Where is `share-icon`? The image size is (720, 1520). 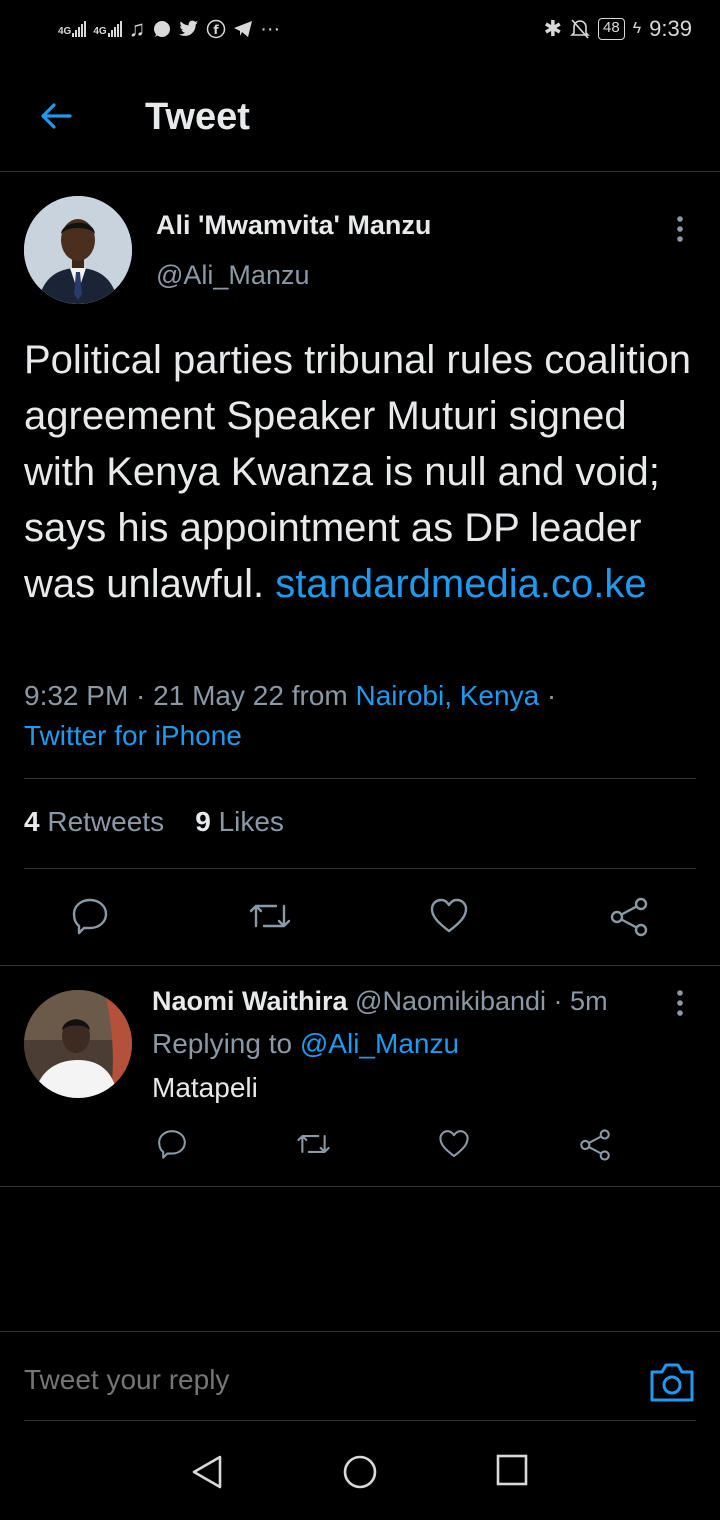 share-icon is located at coordinates (629, 917).